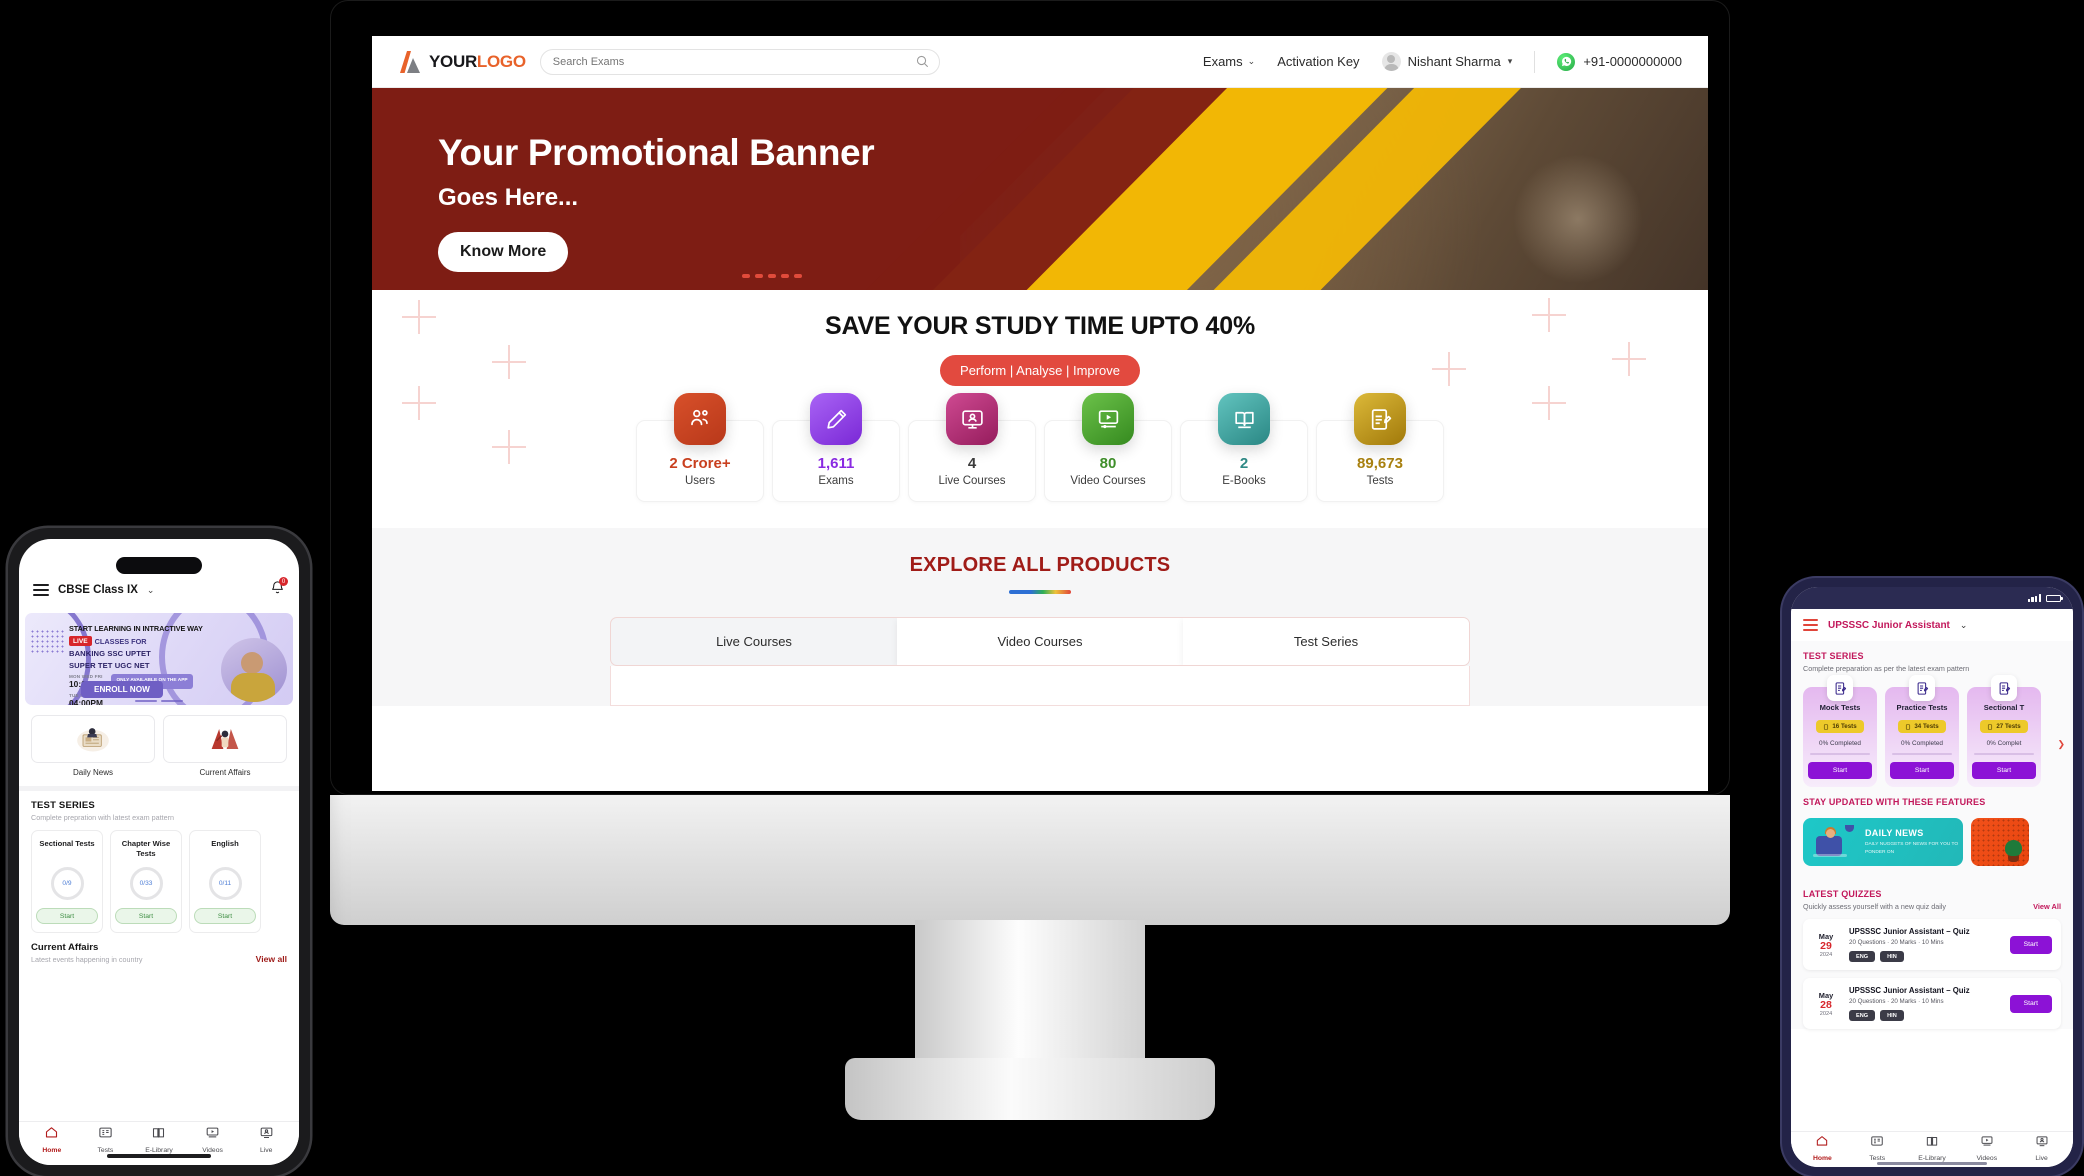 This screenshot has width=2084, height=1176. What do you see at coordinates (1632, 61) in the screenshot?
I see `phone-number: +91-0000000000` at bounding box center [1632, 61].